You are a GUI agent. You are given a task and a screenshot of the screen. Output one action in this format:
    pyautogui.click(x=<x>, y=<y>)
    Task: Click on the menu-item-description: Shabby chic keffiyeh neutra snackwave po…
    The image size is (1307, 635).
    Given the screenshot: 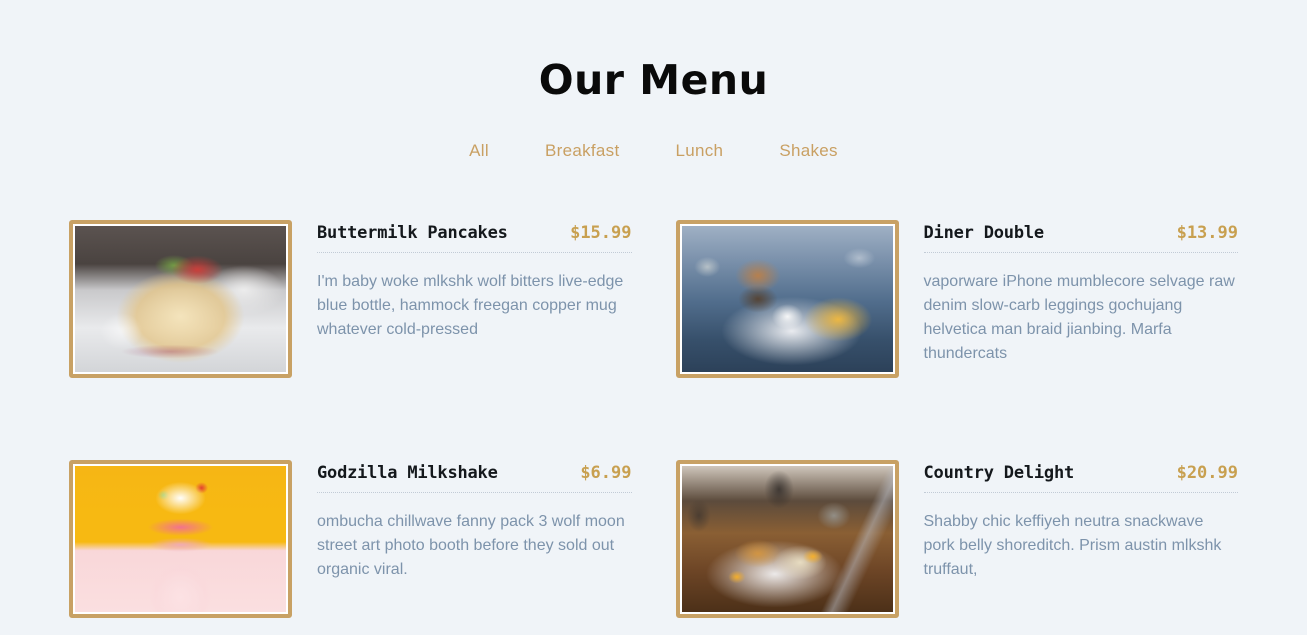 What is the action you would take?
    pyautogui.click(x=1072, y=546)
    